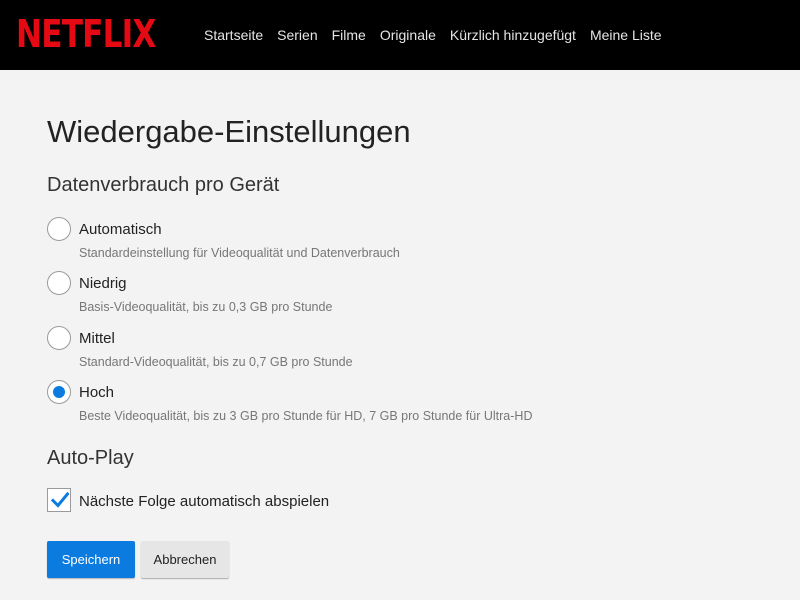  What do you see at coordinates (90, 458) in the screenshot?
I see `autoplay-heading: Auto-Play` at bounding box center [90, 458].